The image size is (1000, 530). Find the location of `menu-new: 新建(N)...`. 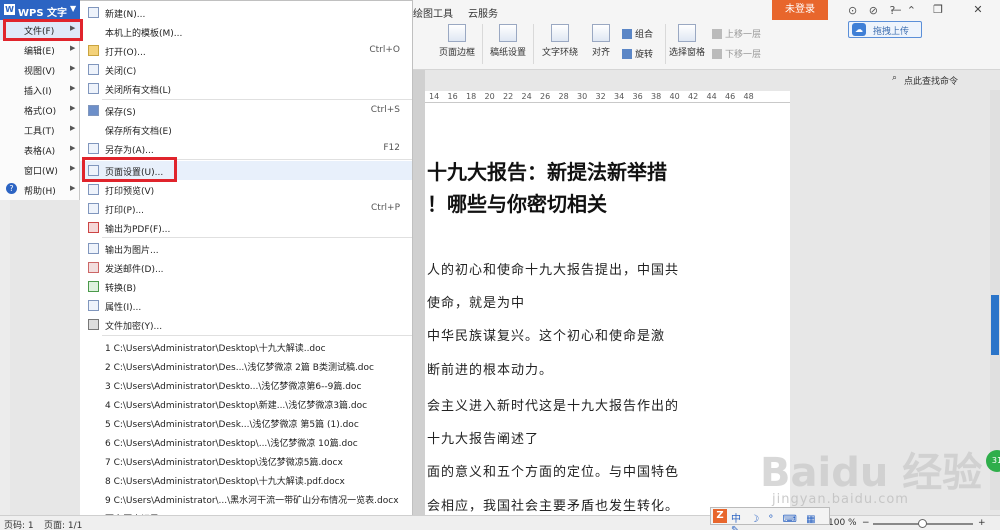

menu-new: 新建(N)... is located at coordinates (246, 12).